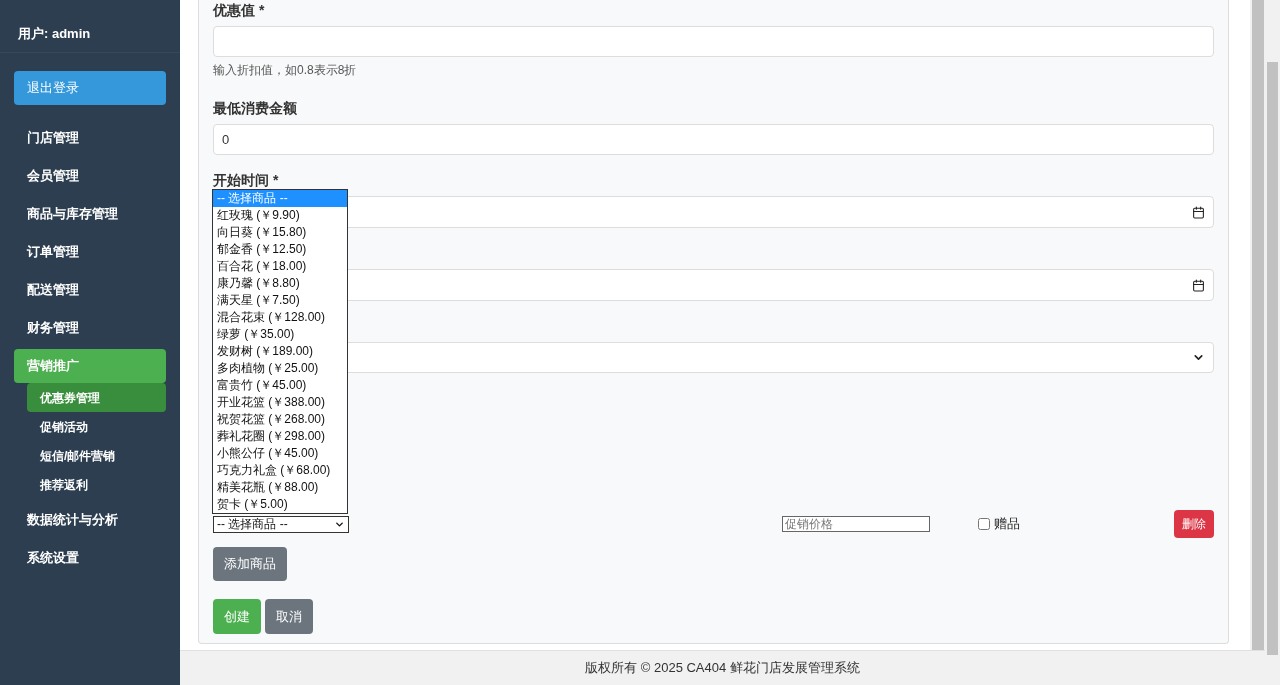 This screenshot has height=685, width=1280. Describe the element at coordinates (96, 397) in the screenshot. I see `nav-subitem: 优惠券管理` at that location.